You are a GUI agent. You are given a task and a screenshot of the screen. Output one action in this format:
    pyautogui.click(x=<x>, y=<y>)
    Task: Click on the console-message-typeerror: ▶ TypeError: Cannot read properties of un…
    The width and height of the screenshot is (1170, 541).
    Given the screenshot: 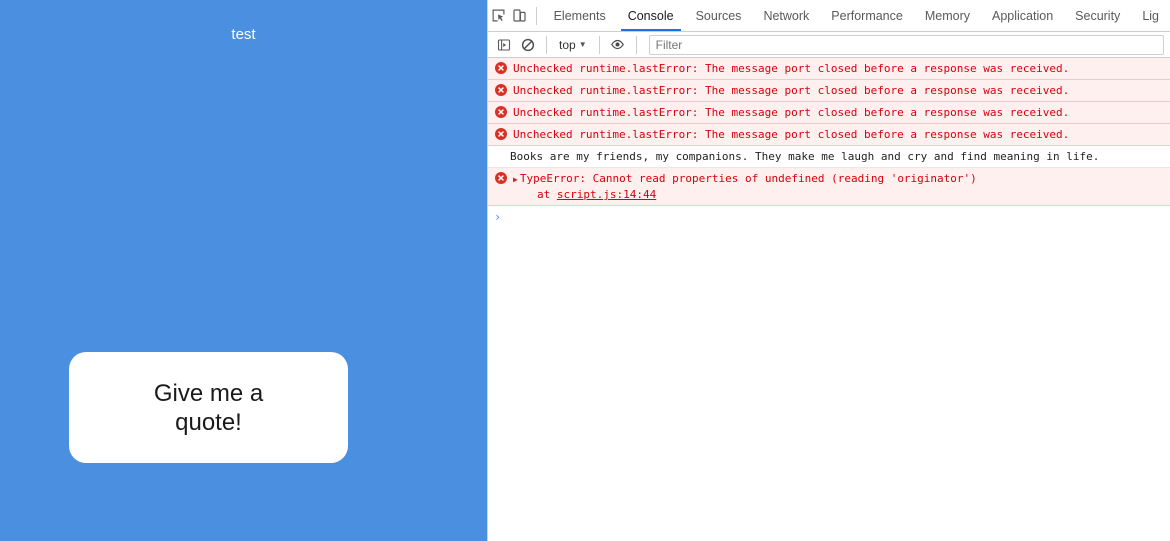 What is the action you would take?
    pyautogui.click(x=829, y=187)
    